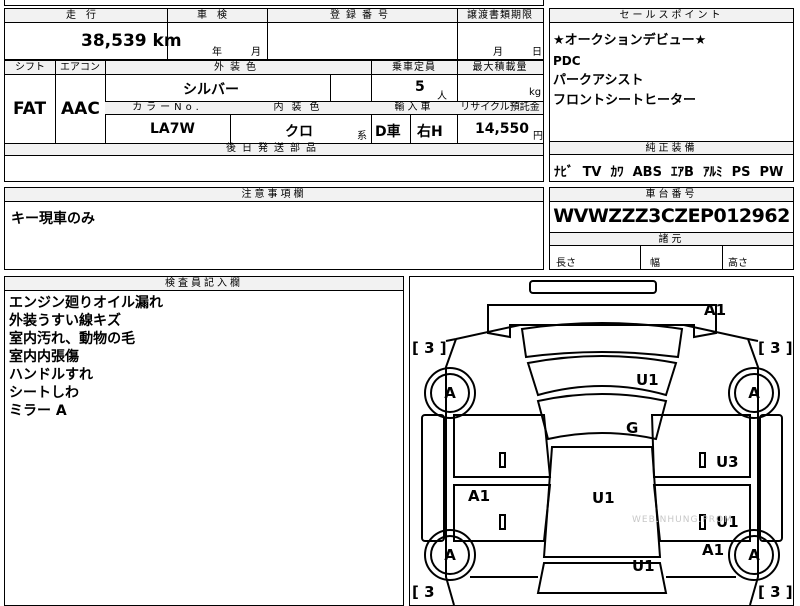 The image size is (800, 606). I want to click on sales-point-line: PDC, so click(567, 61).